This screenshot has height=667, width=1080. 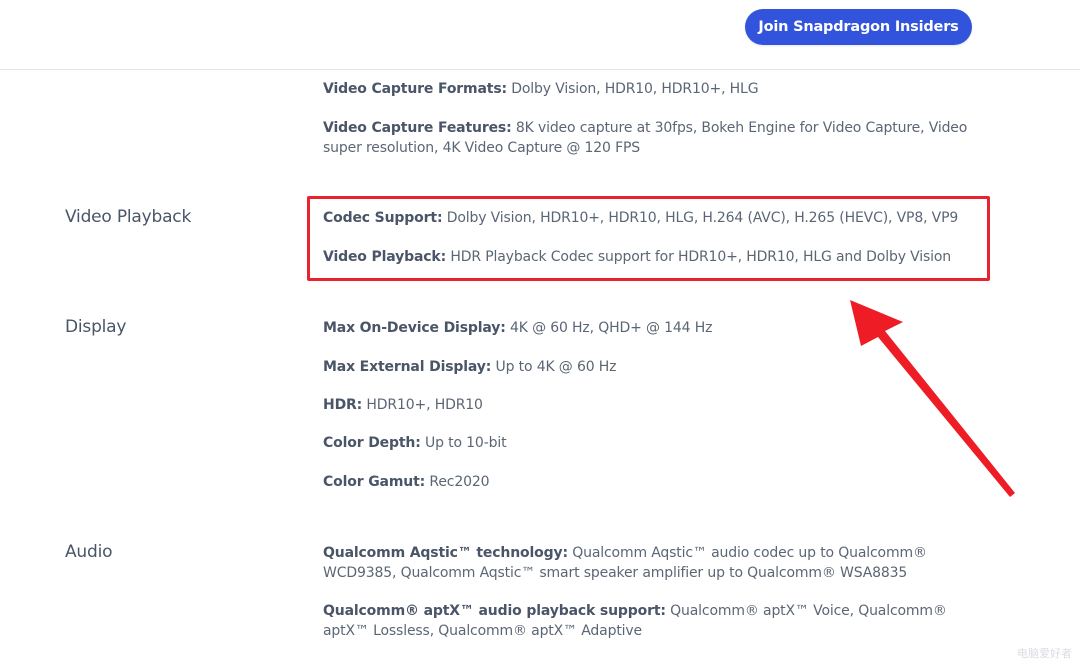 What do you see at coordinates (648, 238) in the screenshot?
I see `highlight-box` at bounding box center [648, 238].